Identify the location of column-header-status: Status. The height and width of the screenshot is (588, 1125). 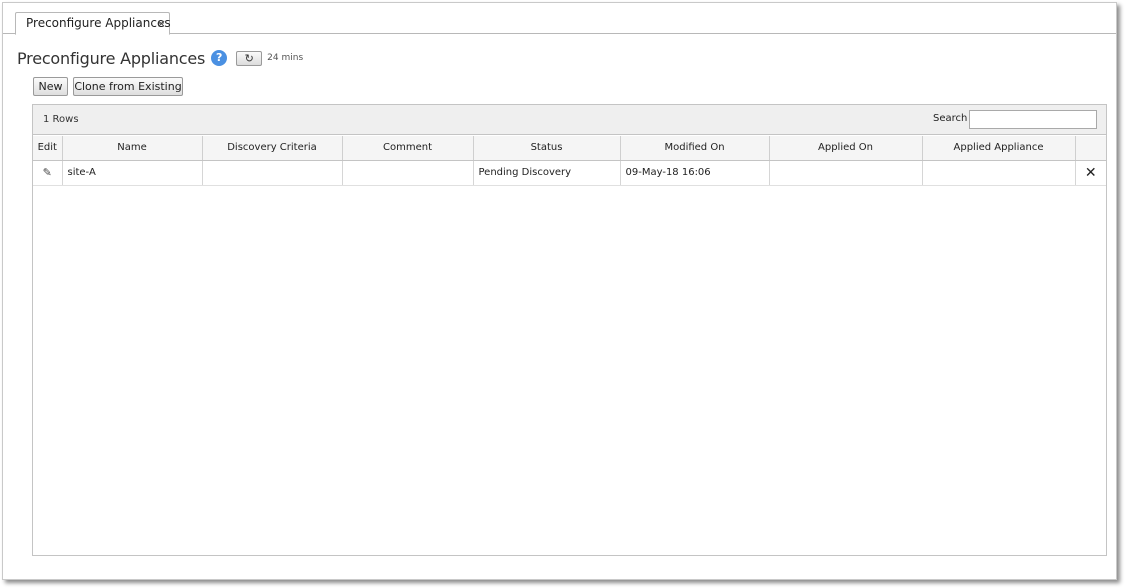
(547, 148).